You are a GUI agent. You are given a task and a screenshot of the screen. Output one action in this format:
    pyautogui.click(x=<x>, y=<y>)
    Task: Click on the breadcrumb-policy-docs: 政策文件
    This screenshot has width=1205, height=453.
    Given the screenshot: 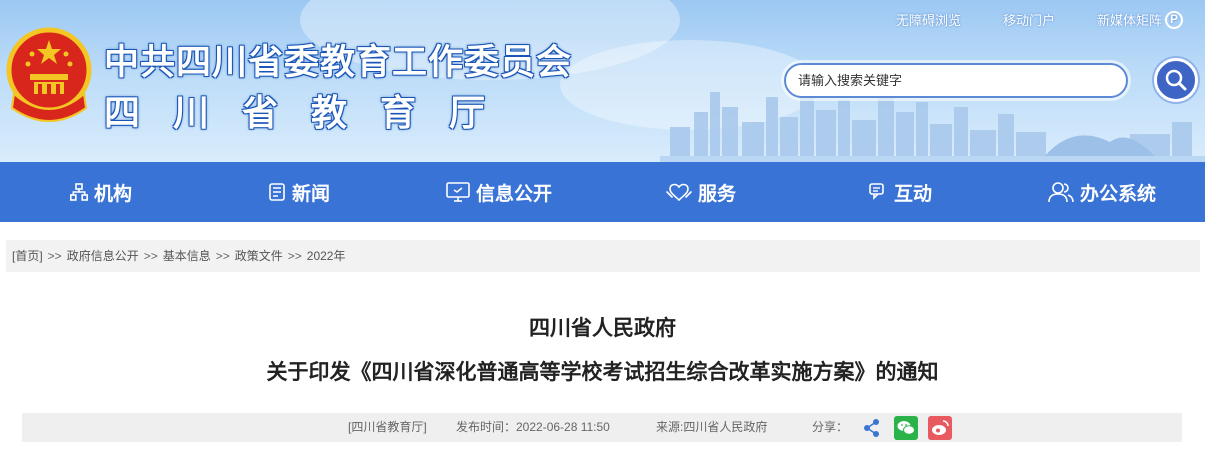 What is the action you would take?
    pyautogui.click(x=259, y=256)
    